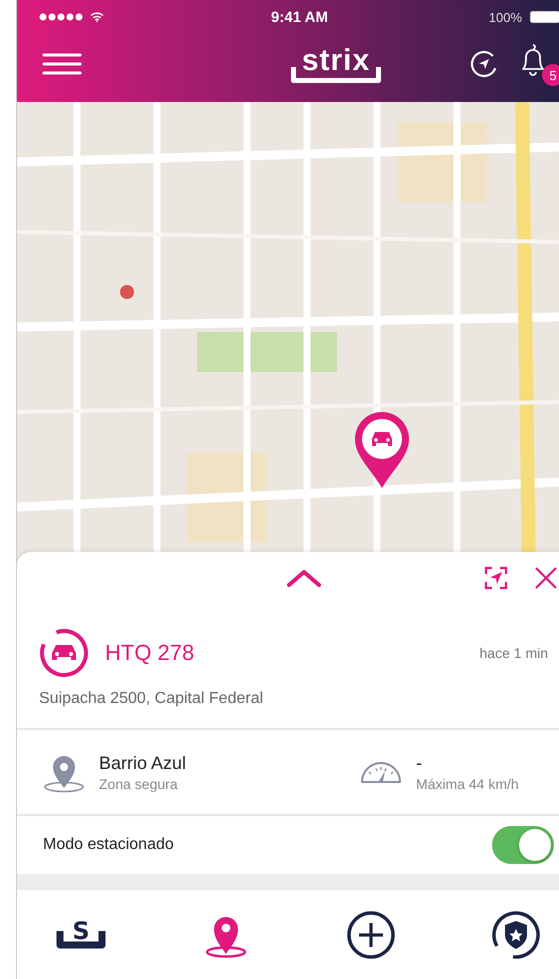 This screenshot has width=559, height=979. I want to click on notification-badge: 5, so click(550, 75).